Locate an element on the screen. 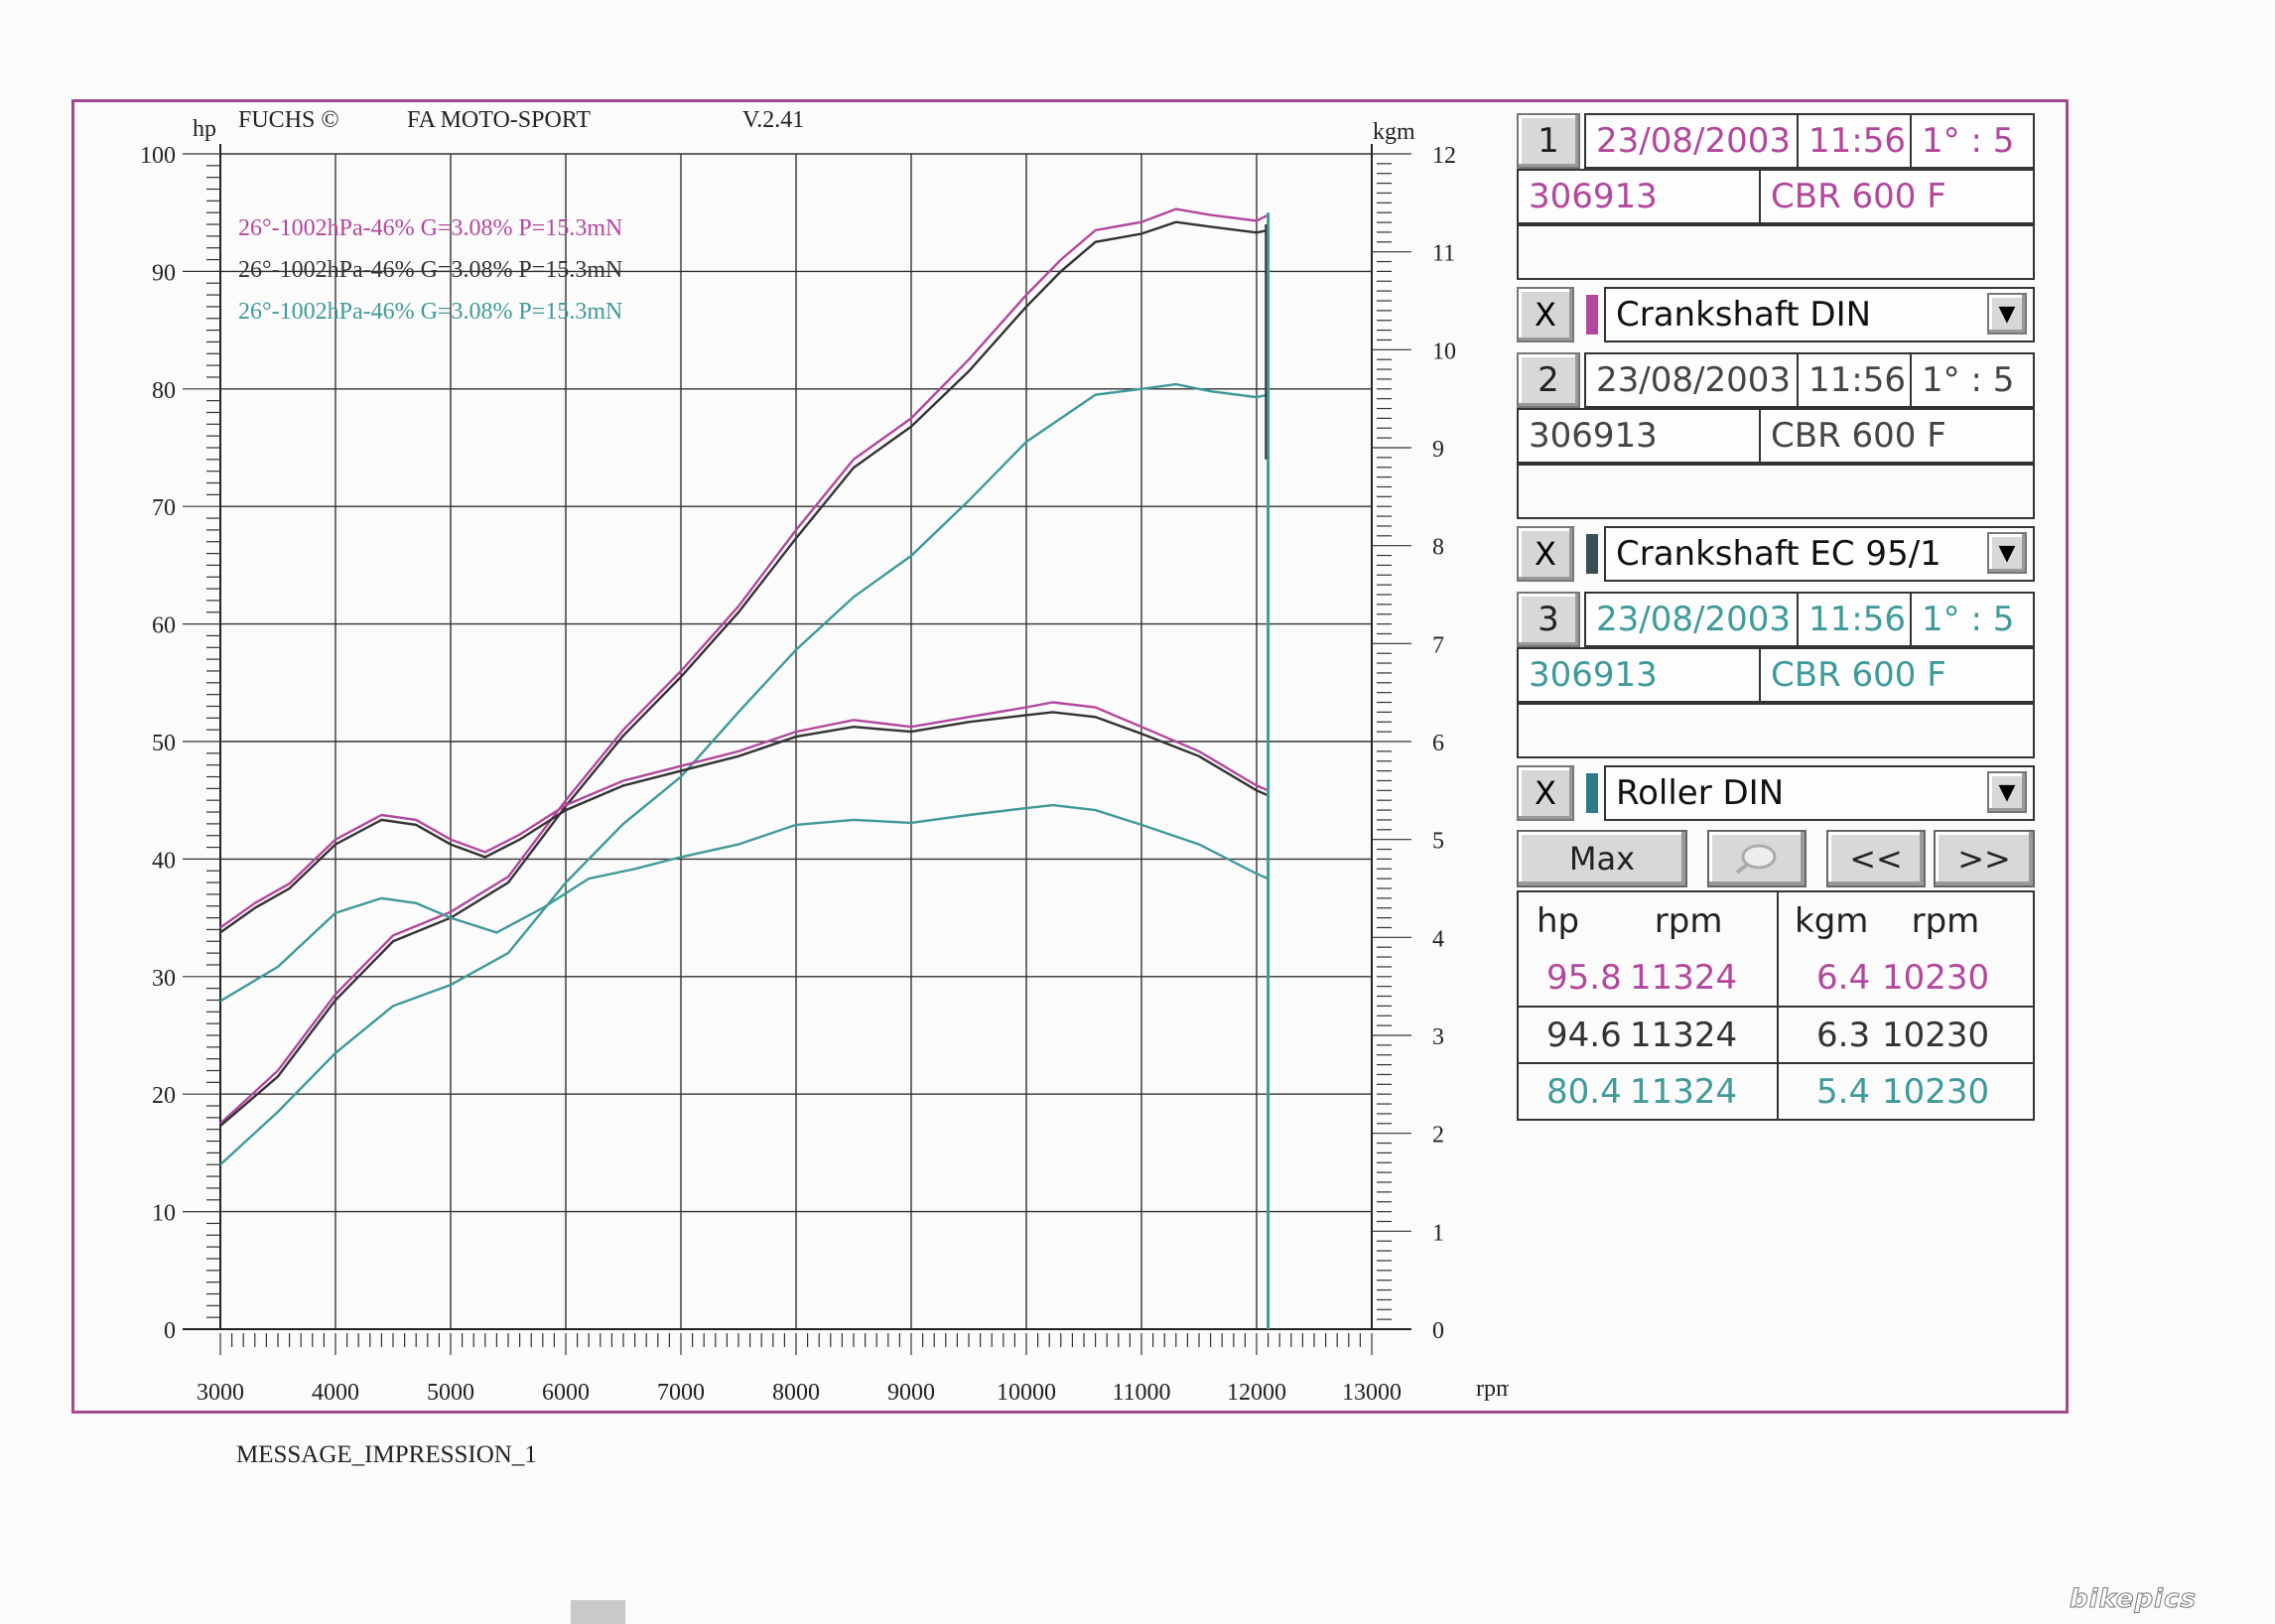  max-table-row: 95.8 11324 6.4 10230 is located at coordinates (1776, 977).